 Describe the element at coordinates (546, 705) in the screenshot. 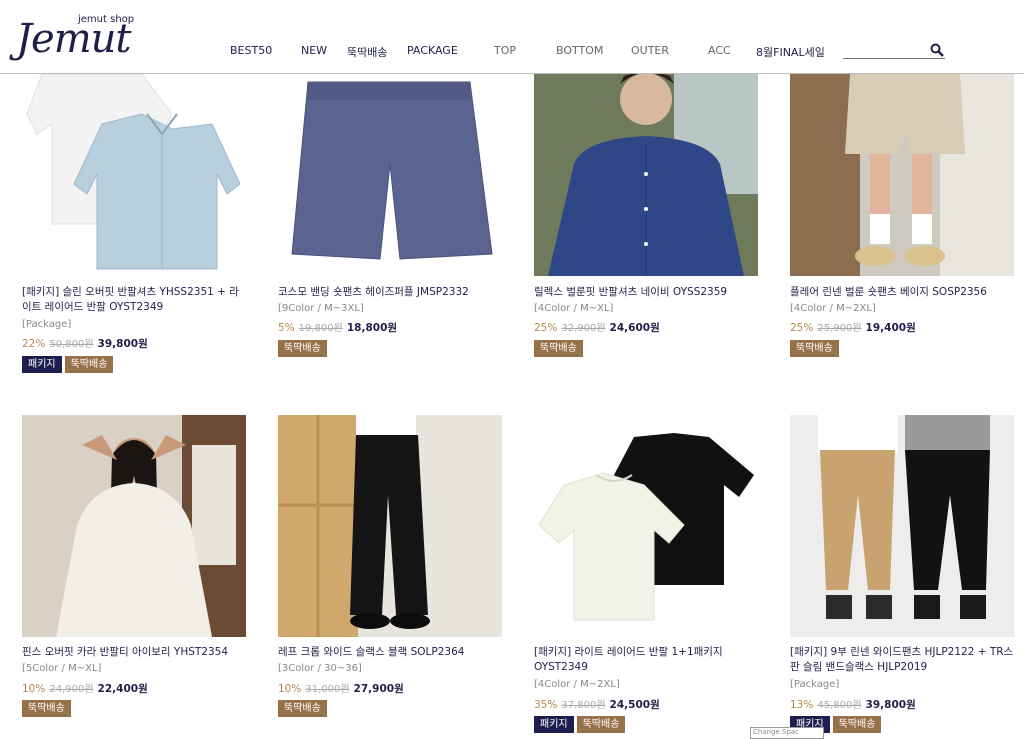

I see `discount-rate: 35%` at that location.